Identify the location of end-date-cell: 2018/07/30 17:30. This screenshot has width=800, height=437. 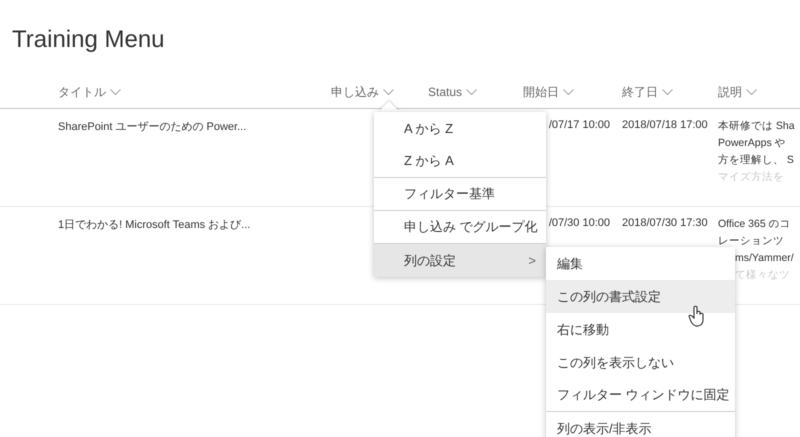
(665, 223).